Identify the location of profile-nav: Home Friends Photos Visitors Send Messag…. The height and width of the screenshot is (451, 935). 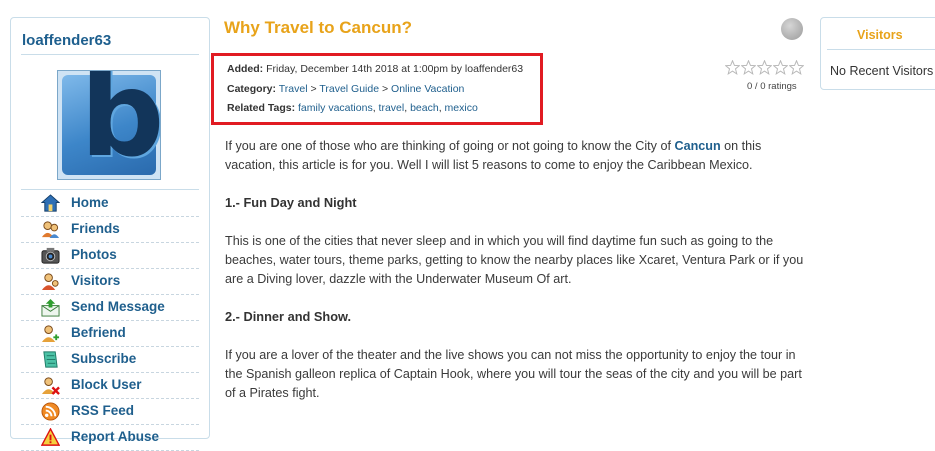
(110, 321).